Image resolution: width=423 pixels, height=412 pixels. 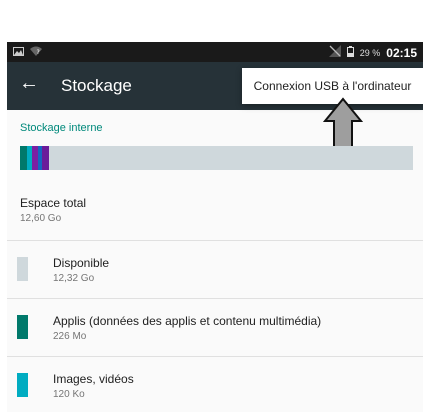 I want to click on storage-usage-bar, so click(x=216, y=158).